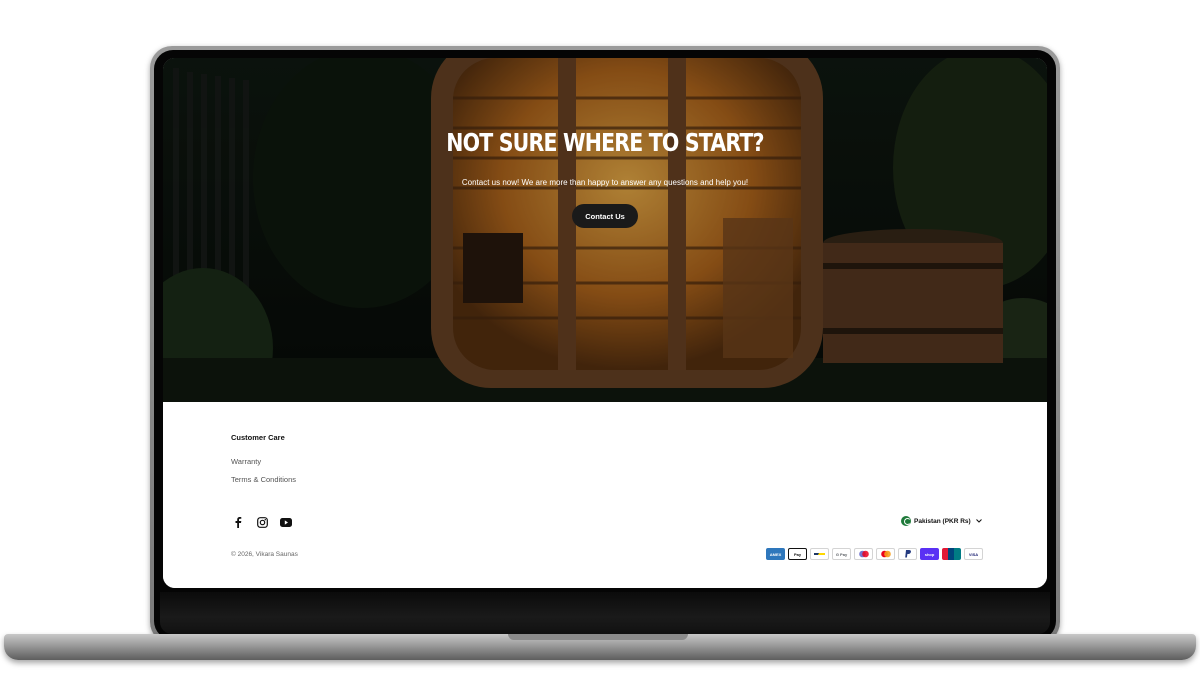 The height and width of the screenshot is (675, 1200). Describe the element at coordinates (258, 437) in the screenshot. I see `customer-care-heading: Customer Care` at that location.